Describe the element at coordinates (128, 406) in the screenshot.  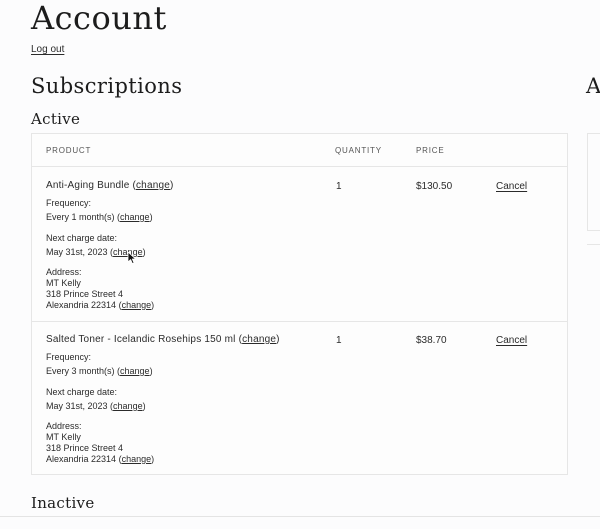
I see `change-date-link: change` at that location.